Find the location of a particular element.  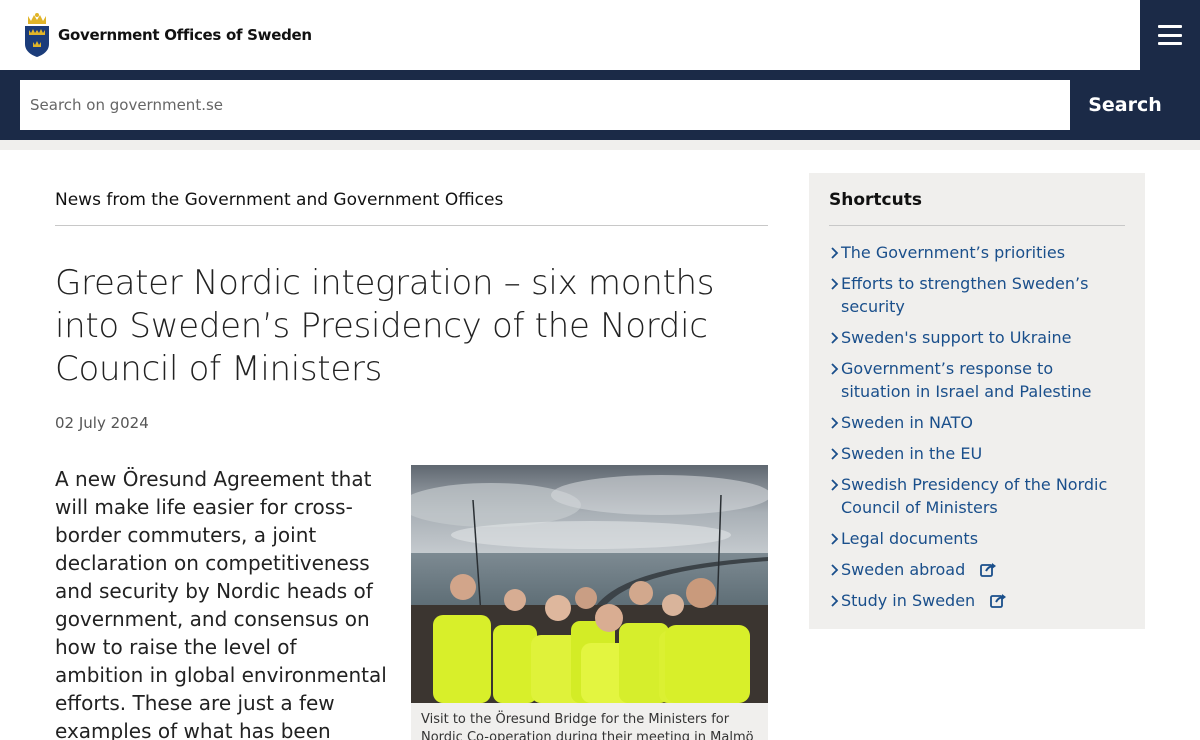

search-input is located at coordinates (545, 105).